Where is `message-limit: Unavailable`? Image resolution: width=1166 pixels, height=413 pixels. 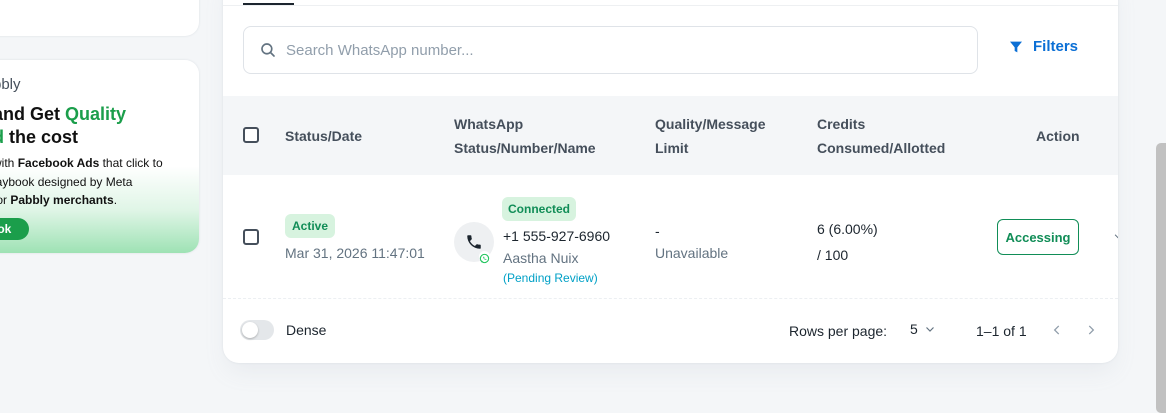
message-limit: Unavailable is located at coordinates (692, 253).